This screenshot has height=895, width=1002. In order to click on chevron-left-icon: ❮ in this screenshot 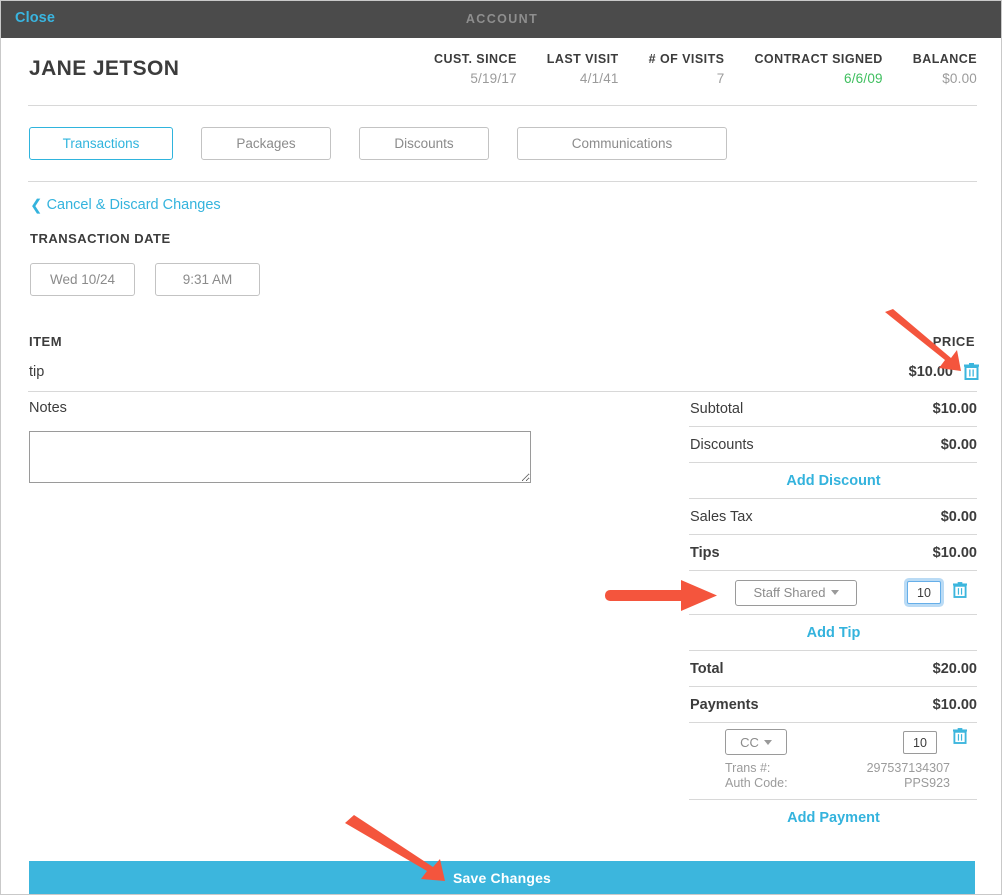, I will do `click(36, 205)`.